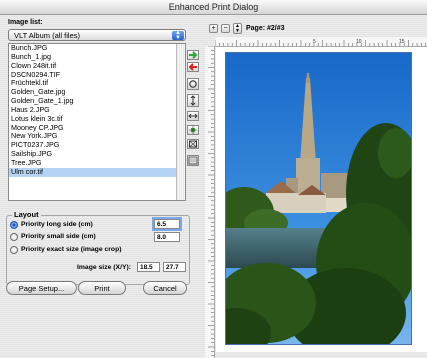  What do you see at coordinates (314, 42) in the screenshot?
I see `ruler-label-5: 5` at bounding box center [314, 42].